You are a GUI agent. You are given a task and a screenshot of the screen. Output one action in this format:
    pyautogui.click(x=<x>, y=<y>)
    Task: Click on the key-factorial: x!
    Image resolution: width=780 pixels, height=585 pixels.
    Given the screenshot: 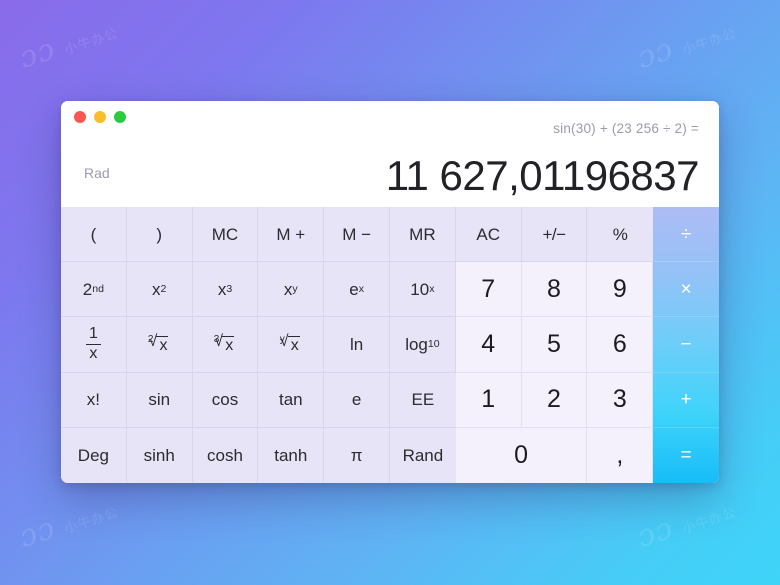 What is the action you would take?
    pyautogui.click(x=94, y=400)
    